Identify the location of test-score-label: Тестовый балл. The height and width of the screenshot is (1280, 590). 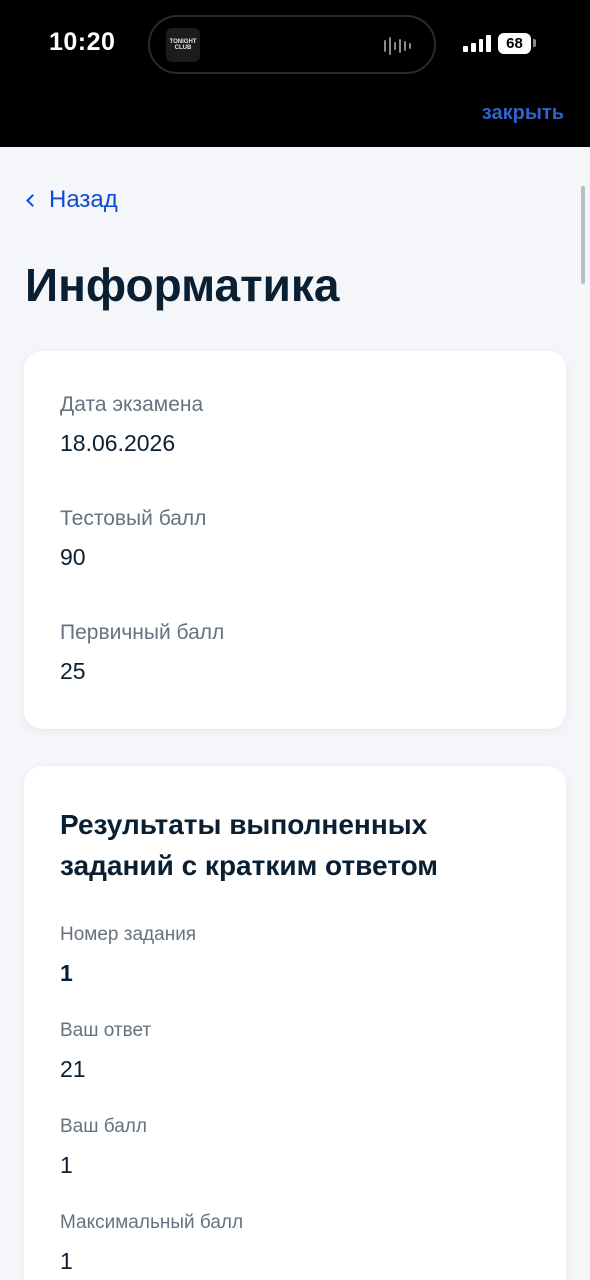
(133, 518).